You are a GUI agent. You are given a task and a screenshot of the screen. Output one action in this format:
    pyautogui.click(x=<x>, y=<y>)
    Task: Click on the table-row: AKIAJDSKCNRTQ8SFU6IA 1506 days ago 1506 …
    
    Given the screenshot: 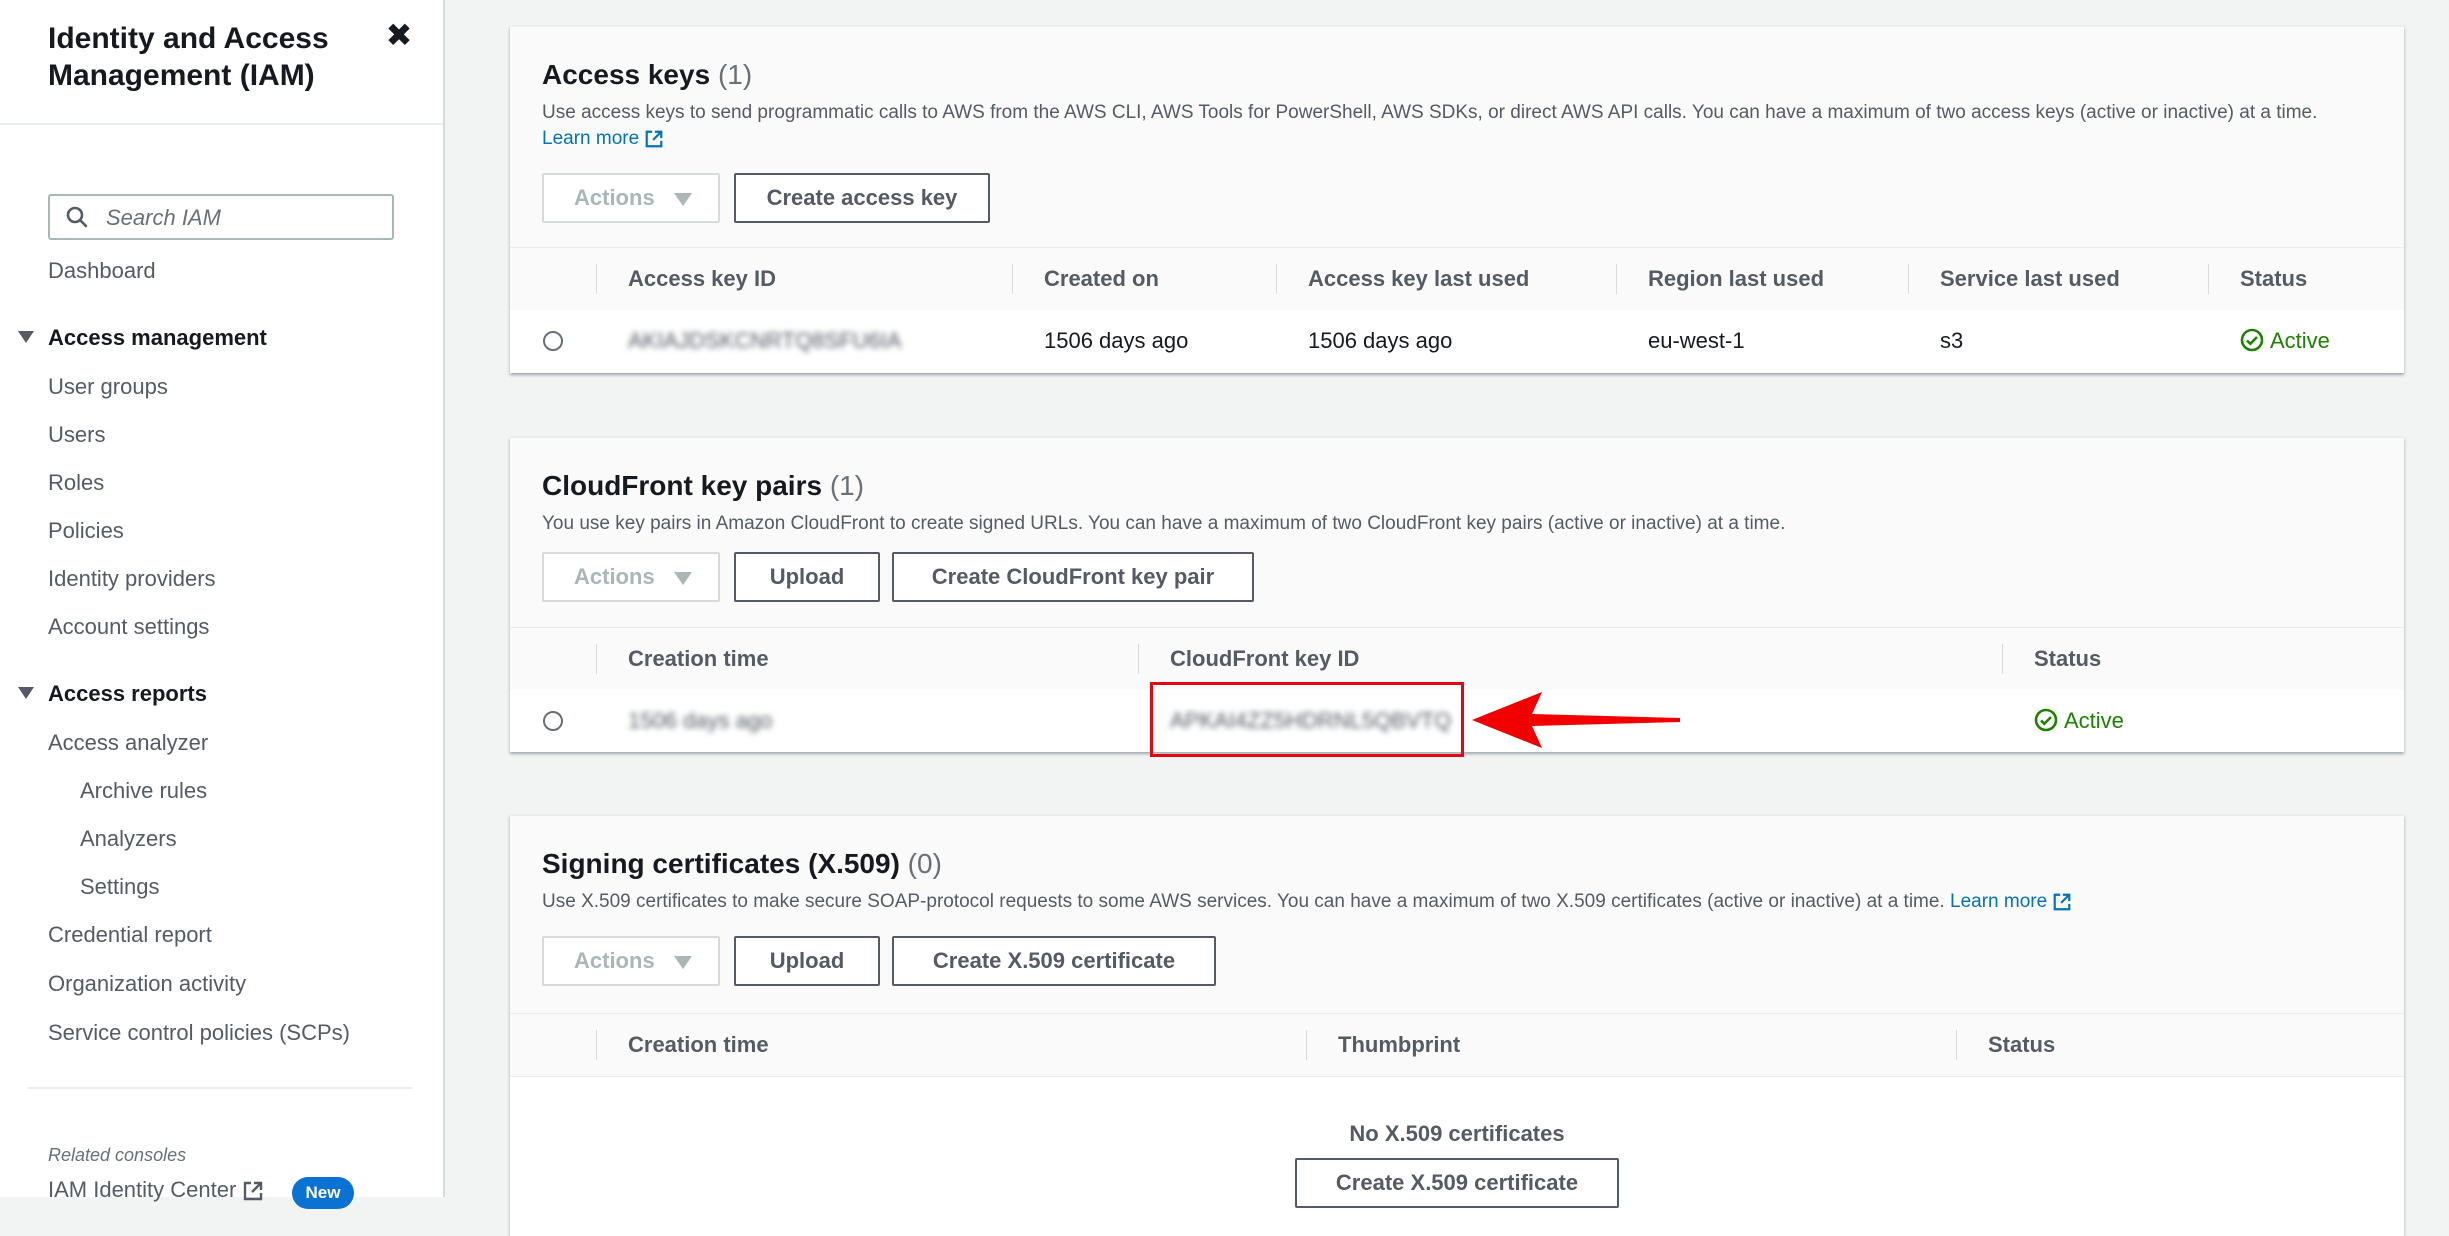 What is the action you would take?
    pyautogui.click(x=1457, y=341)
    